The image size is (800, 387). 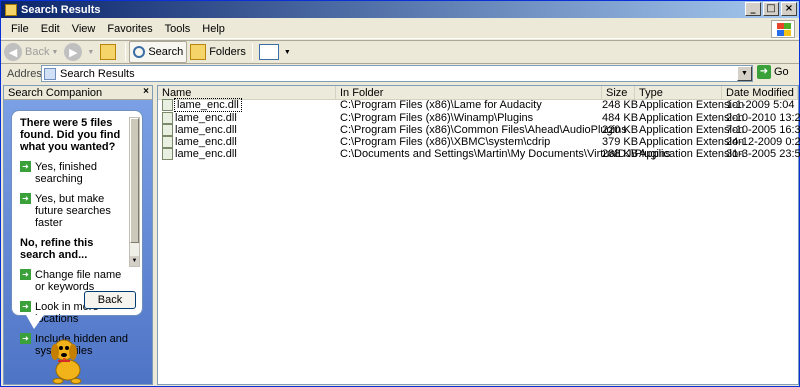 I want to click on back-button: ◀ Back ▼, so click(x=31, y=52).